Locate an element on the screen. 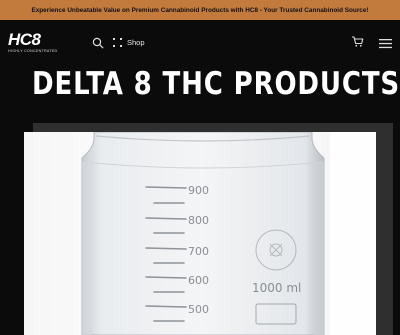 The width and height of the screenshot is (400, 335). logo-text: HC8 is located at coordinates (24, 39).